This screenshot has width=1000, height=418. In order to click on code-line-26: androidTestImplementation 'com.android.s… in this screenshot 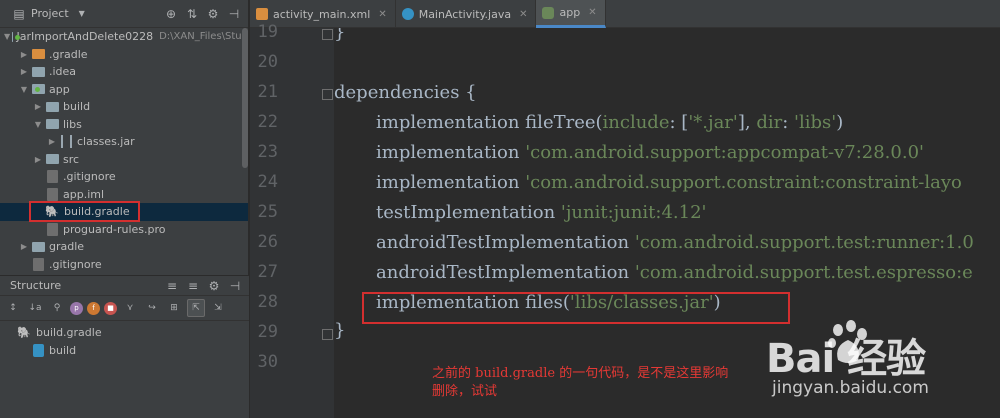, I will do `click(675, 242)`.